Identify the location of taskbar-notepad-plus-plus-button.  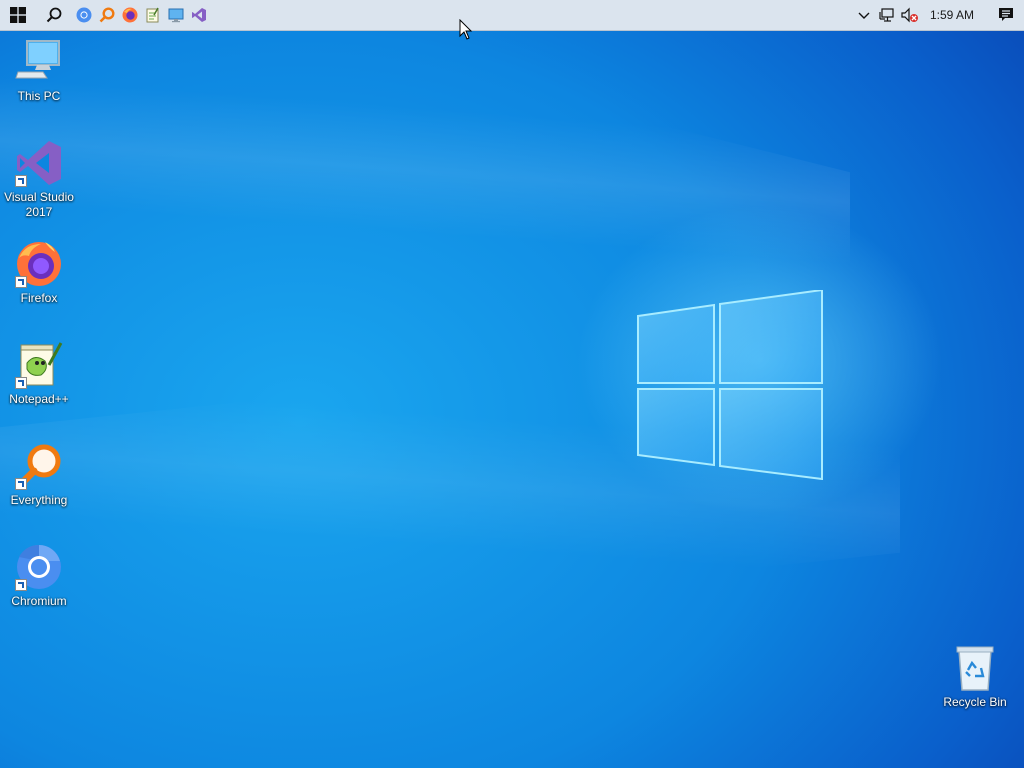
(152, 15).